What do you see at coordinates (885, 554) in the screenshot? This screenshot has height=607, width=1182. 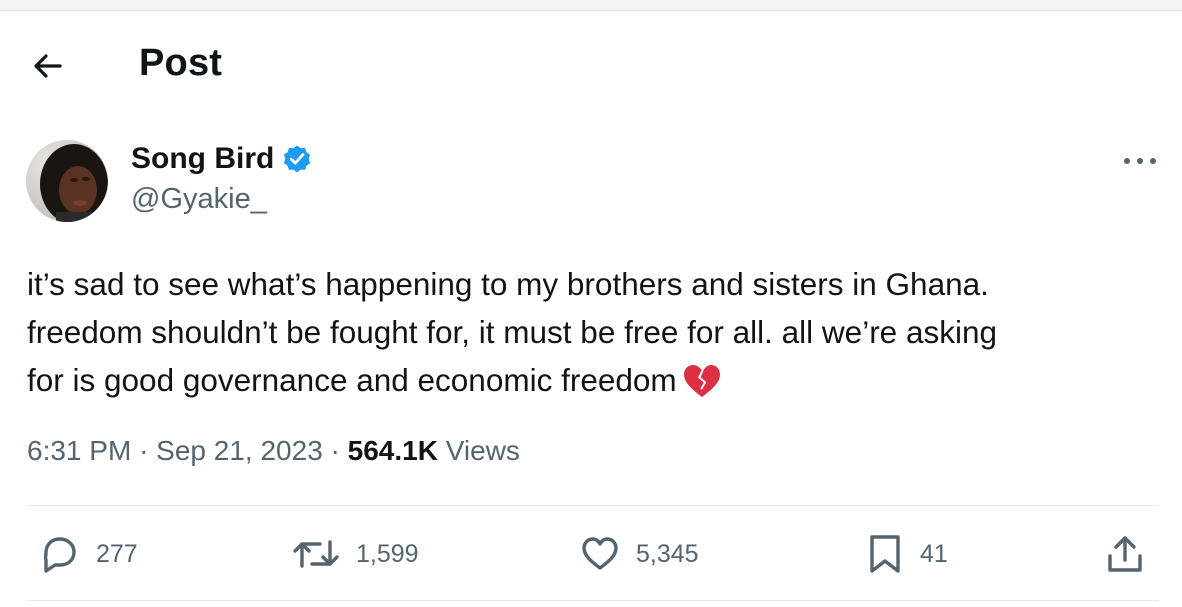 I see `bookmark-icon` at bounding box center [885, 554].